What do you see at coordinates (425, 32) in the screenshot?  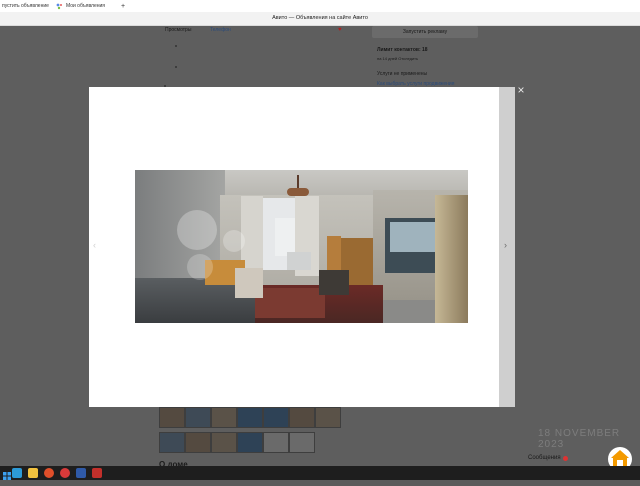 I see `promote-button: Запустить рекламу` at bounding box center [425, 32].